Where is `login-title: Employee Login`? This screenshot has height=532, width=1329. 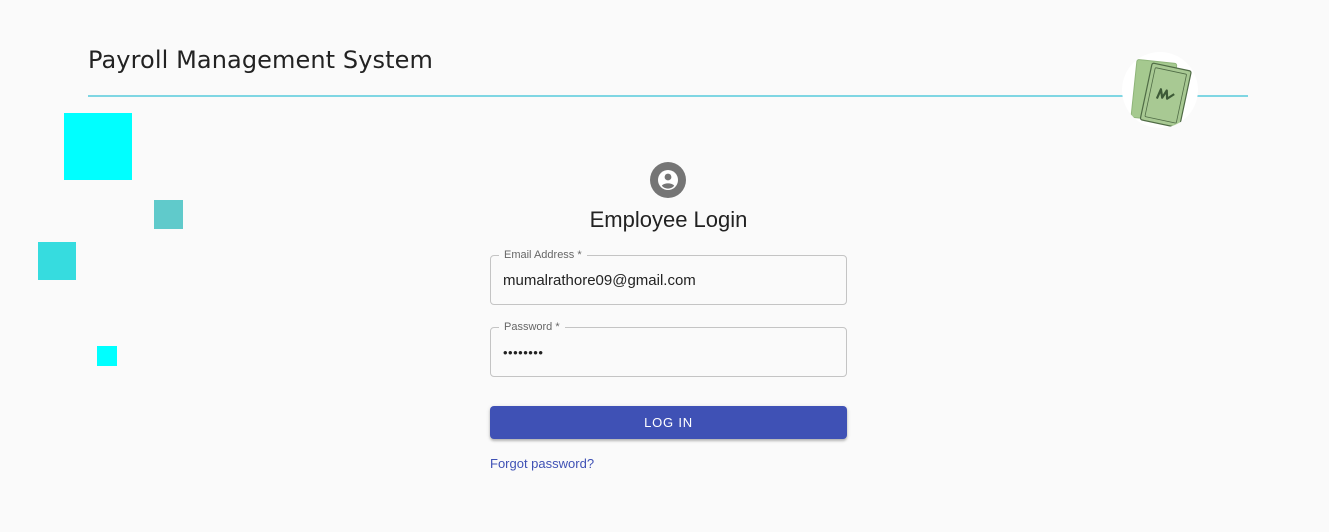 login-title: Employee Login is located at coordinates (668, 219).